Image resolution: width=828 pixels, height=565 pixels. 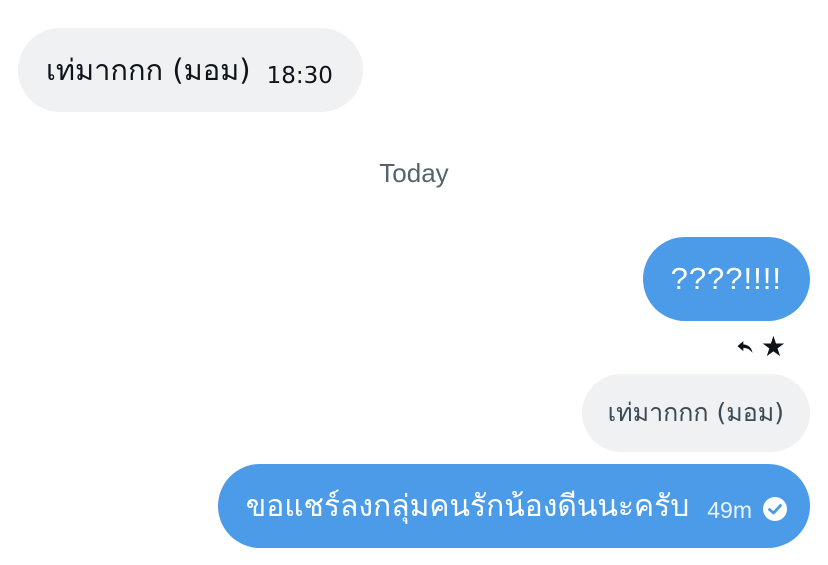 I want to click on outgoing-message-time: 49m, so click(x=729, y=509).